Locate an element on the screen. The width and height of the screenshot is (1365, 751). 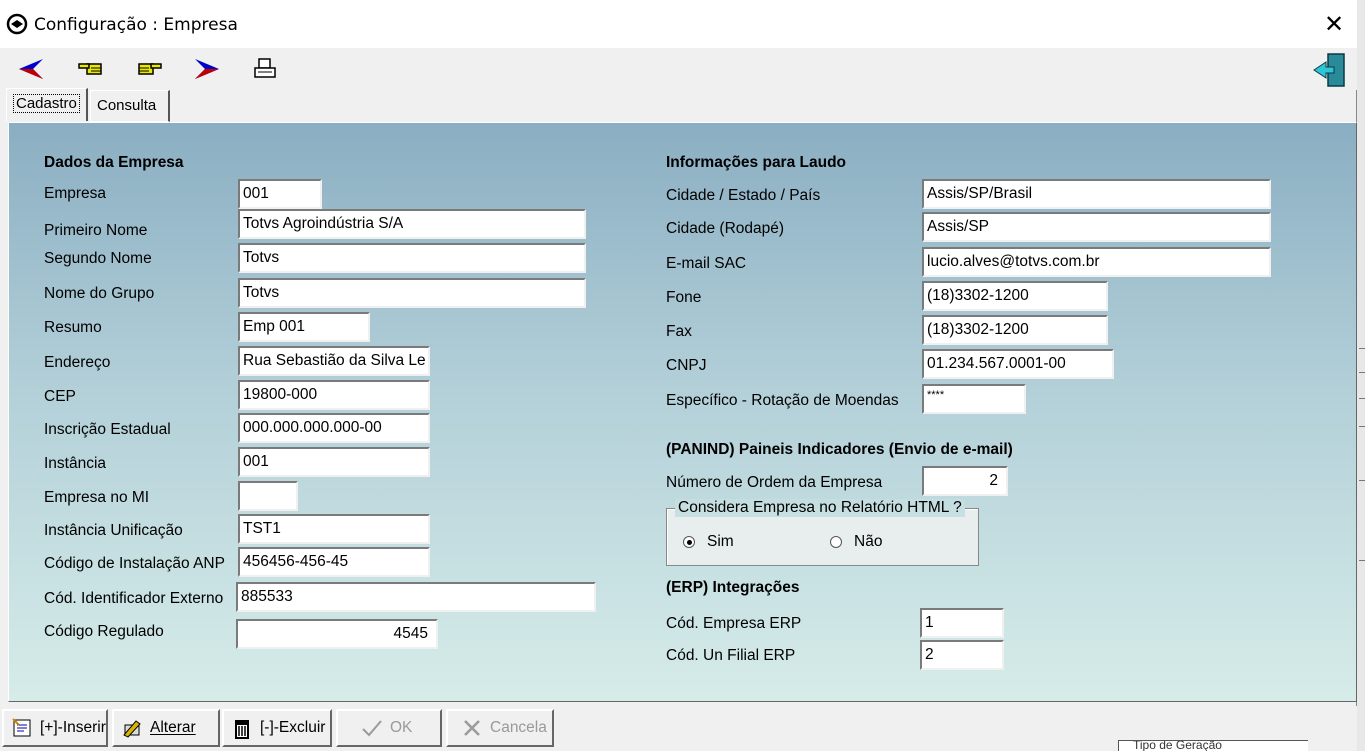
next-record-button is located at coordinates (149, 69).